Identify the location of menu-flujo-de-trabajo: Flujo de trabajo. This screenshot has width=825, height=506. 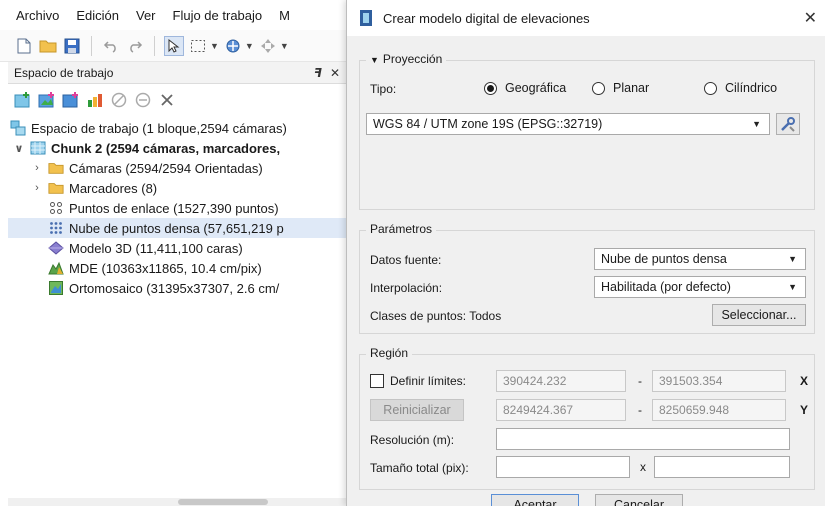
(218, 15).